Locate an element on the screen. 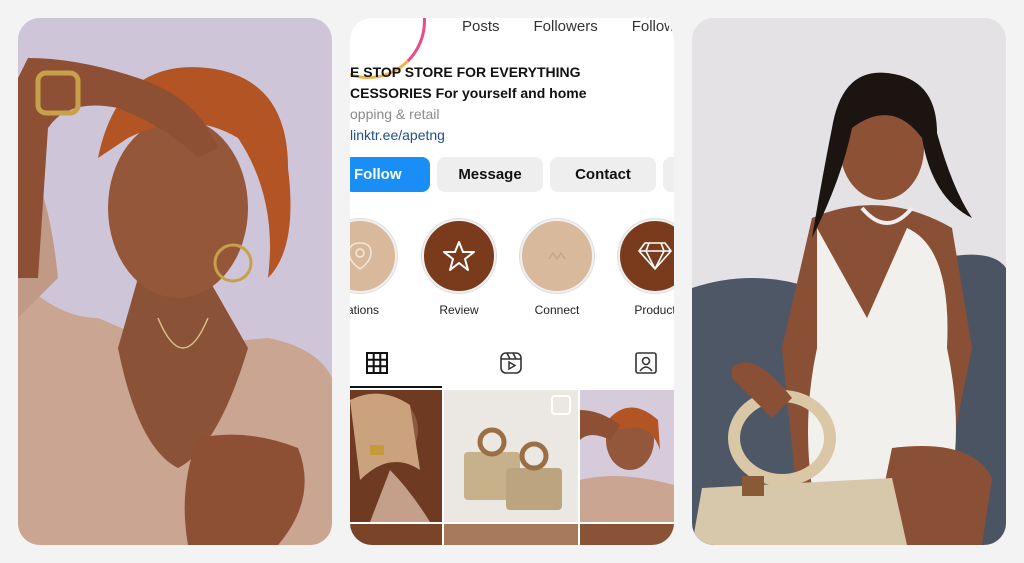 The image size is (1024, 563). highlight-product: Product is located at coordinates (642, 268).